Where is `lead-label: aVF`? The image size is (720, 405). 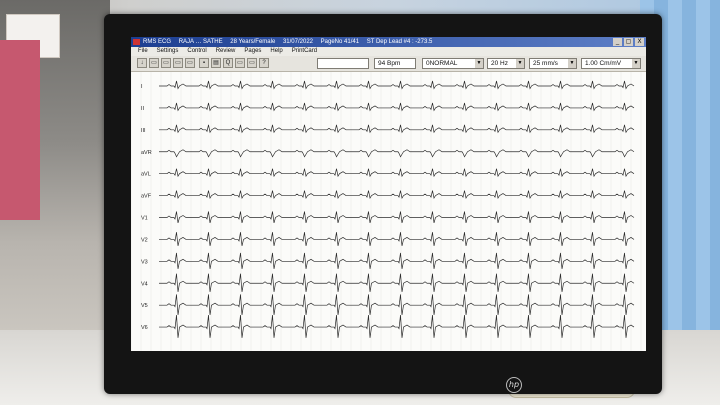
lead-label: aVF is located at coordinates (146, 197).